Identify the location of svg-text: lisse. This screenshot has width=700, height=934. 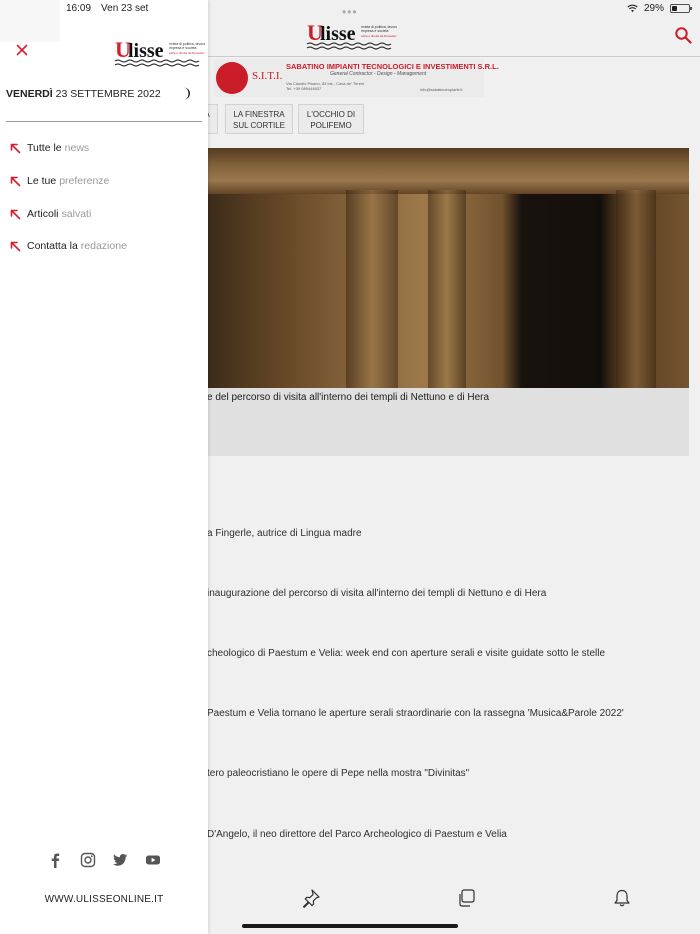
(146, 51).